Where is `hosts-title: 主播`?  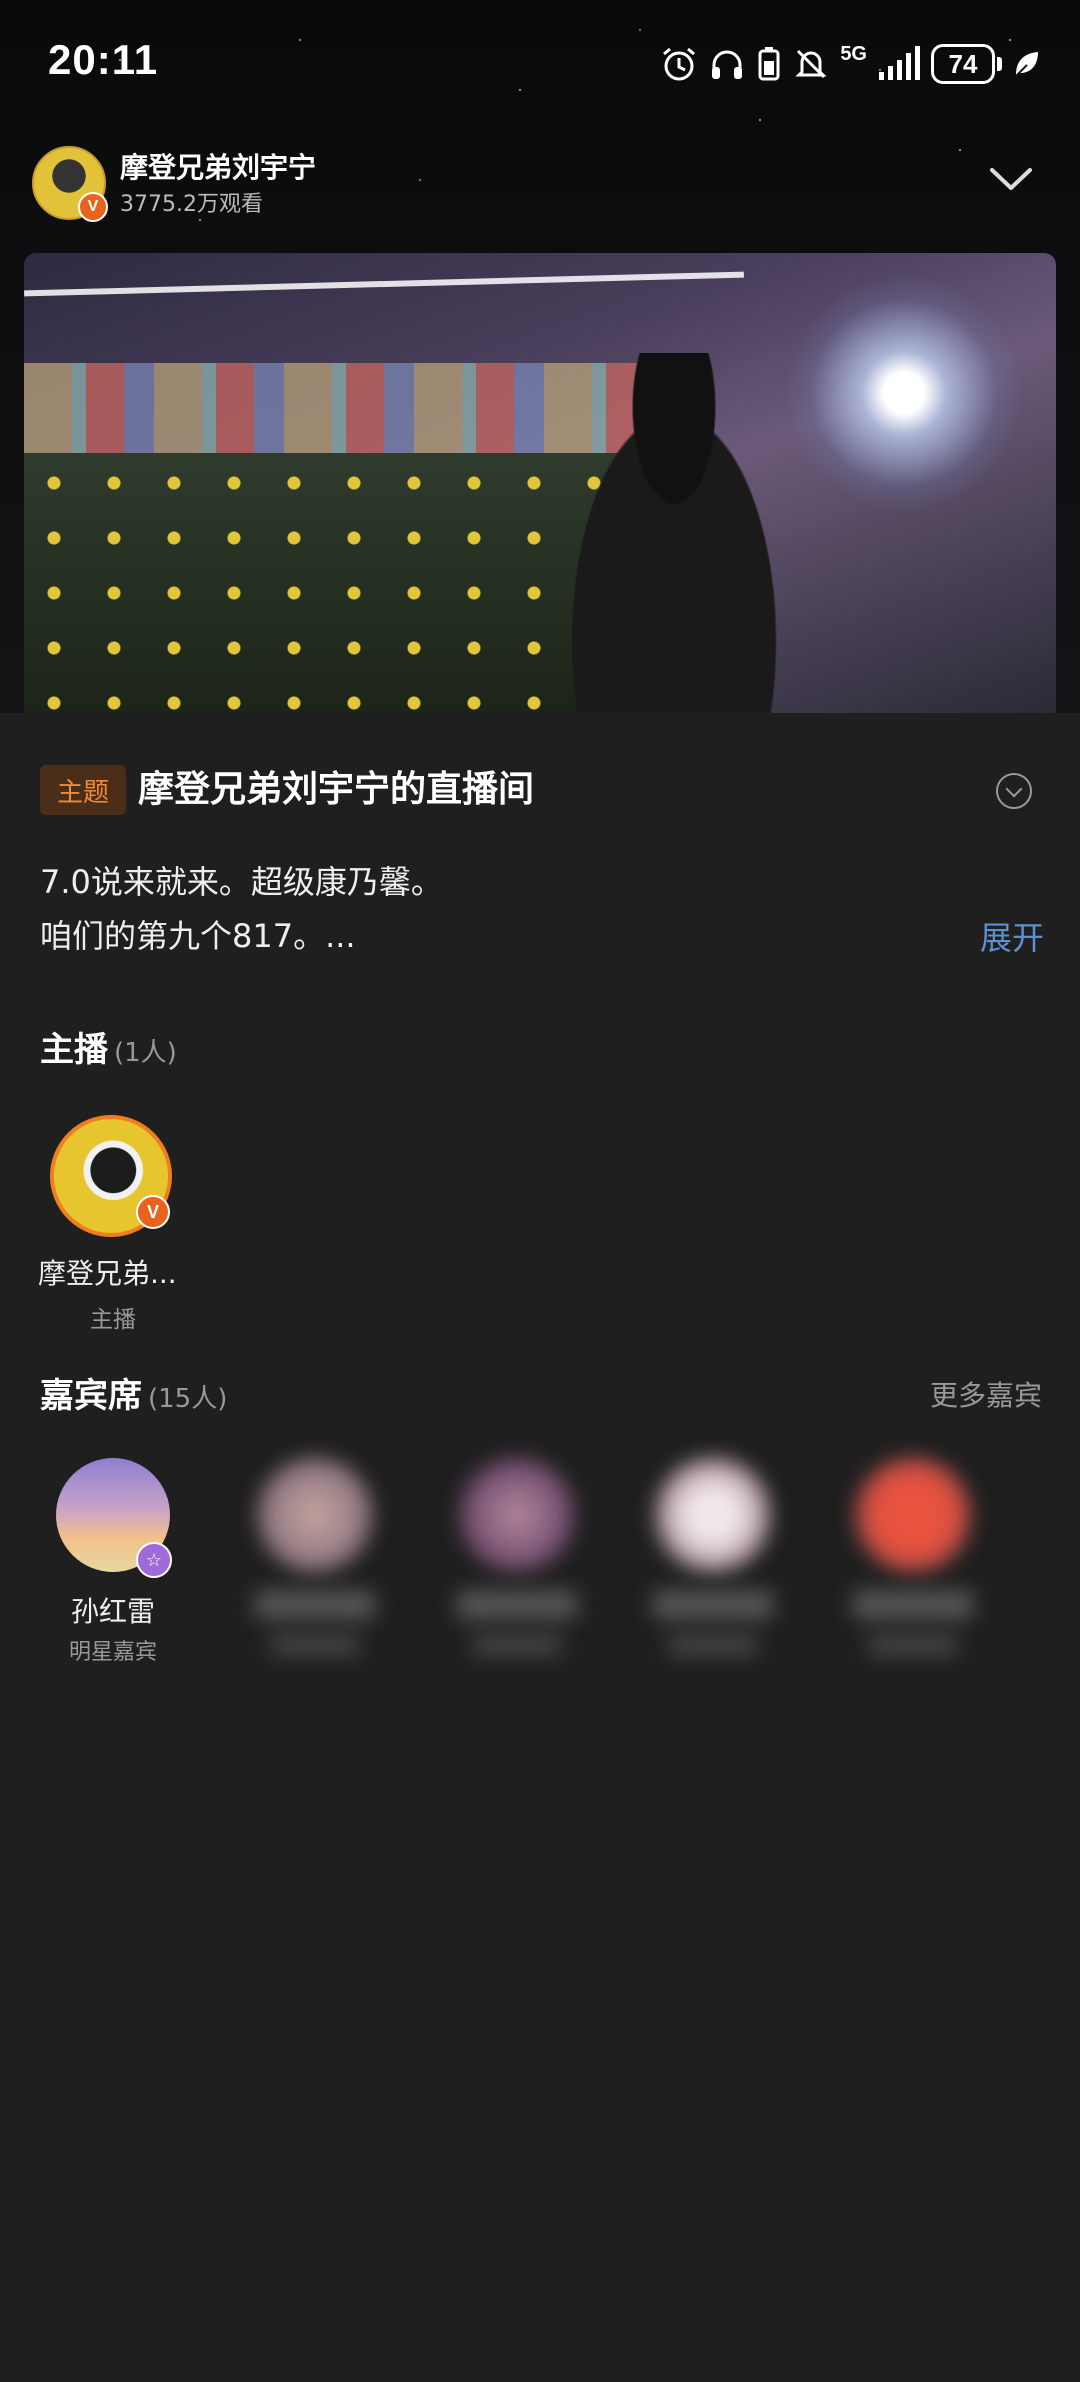
hosts-title: 主播 is located at coordinates (74, 1050).